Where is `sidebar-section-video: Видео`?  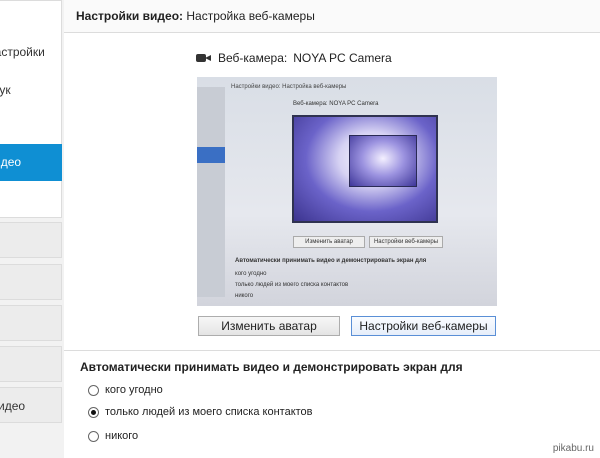 sidebar-section-video: Видео is located at coordinates (31, 405).